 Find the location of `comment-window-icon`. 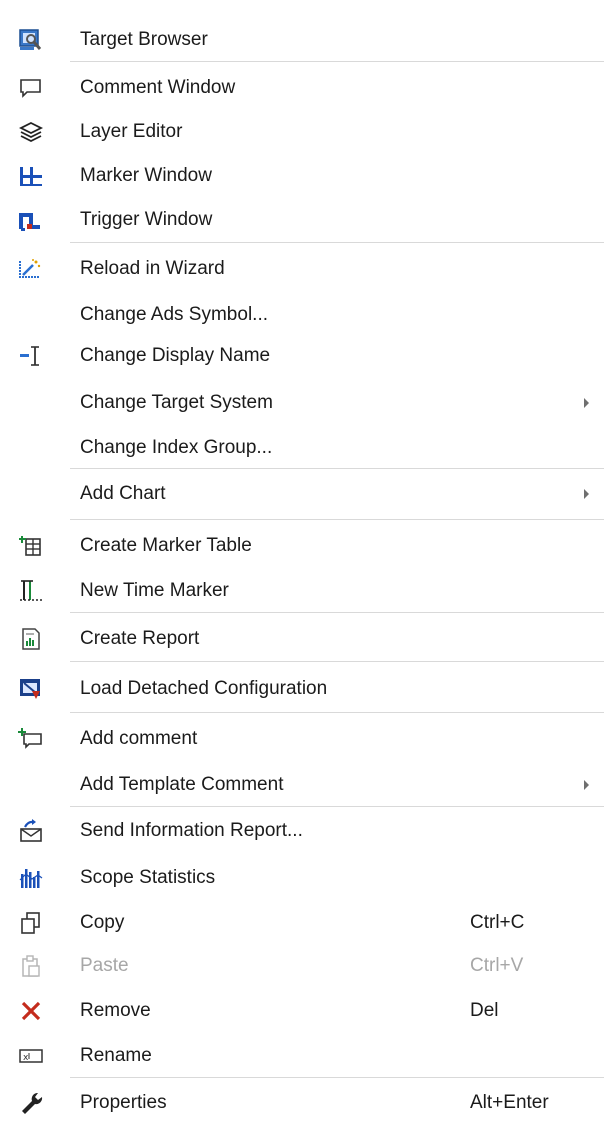

comment-window-icon is located at coordinates (31, 88).